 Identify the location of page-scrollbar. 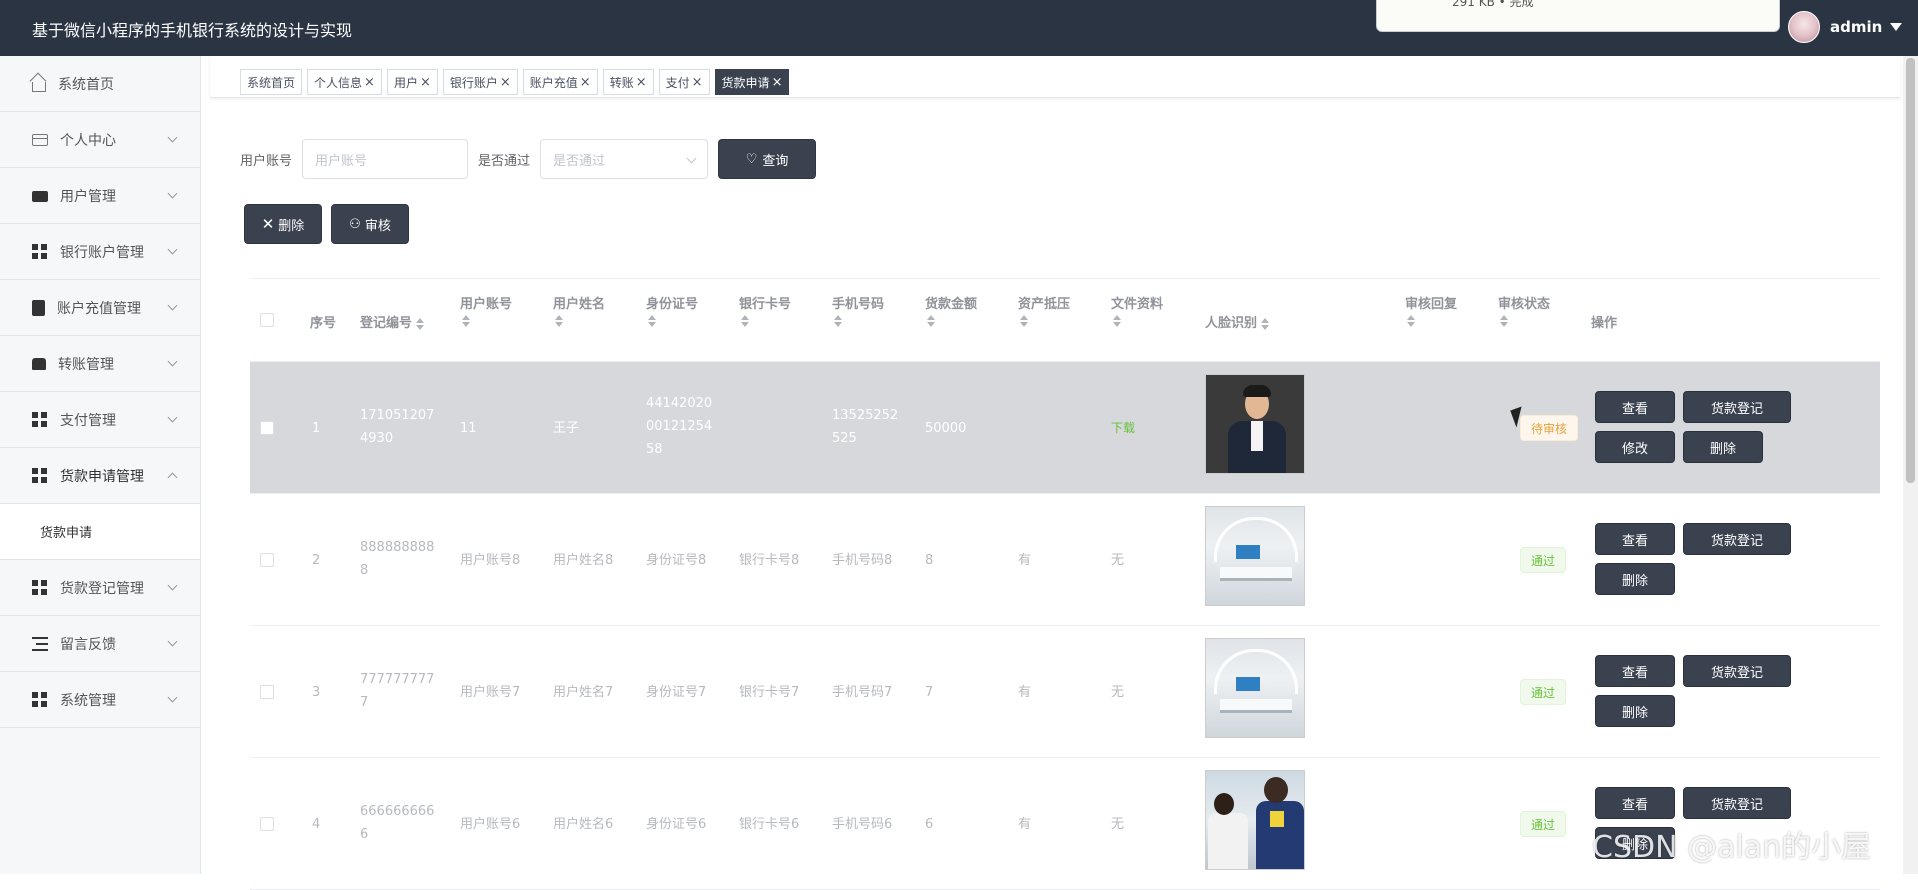
(1910, 465).